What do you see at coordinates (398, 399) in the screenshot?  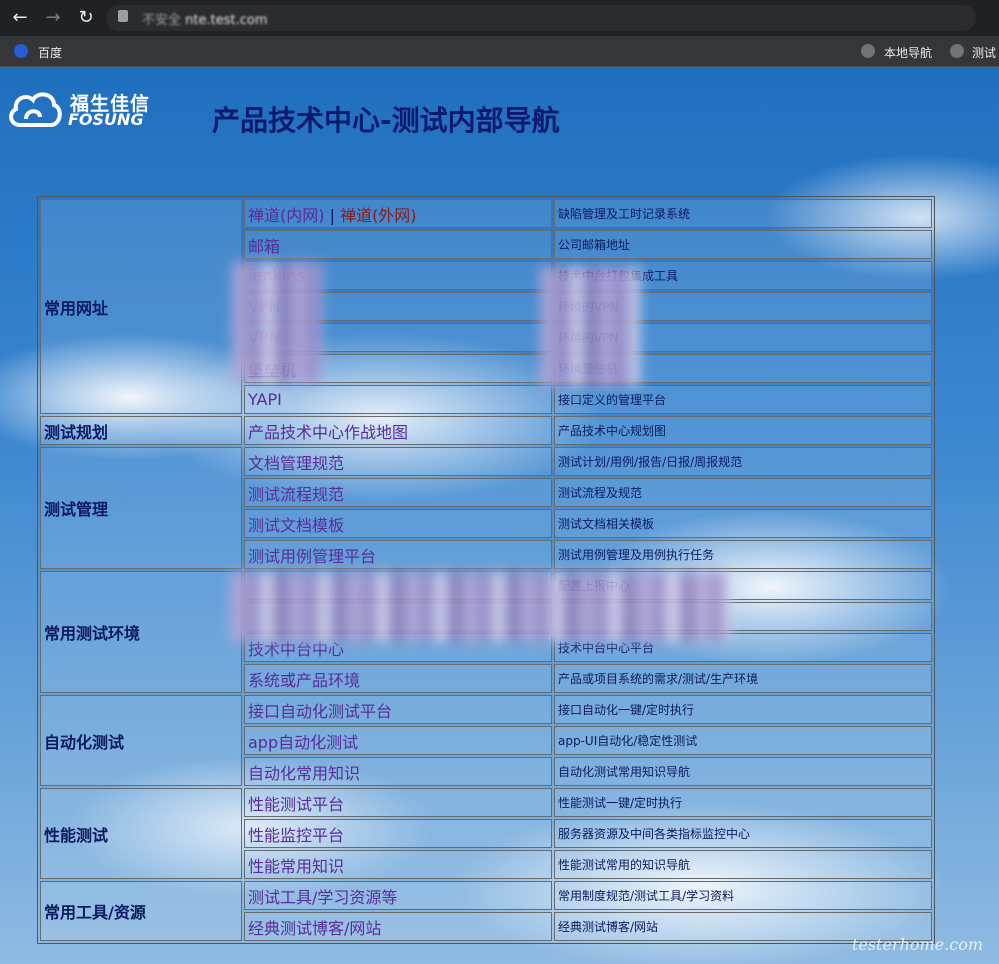 I see `link-cell: YAPI` at bounding box center [398, 399].